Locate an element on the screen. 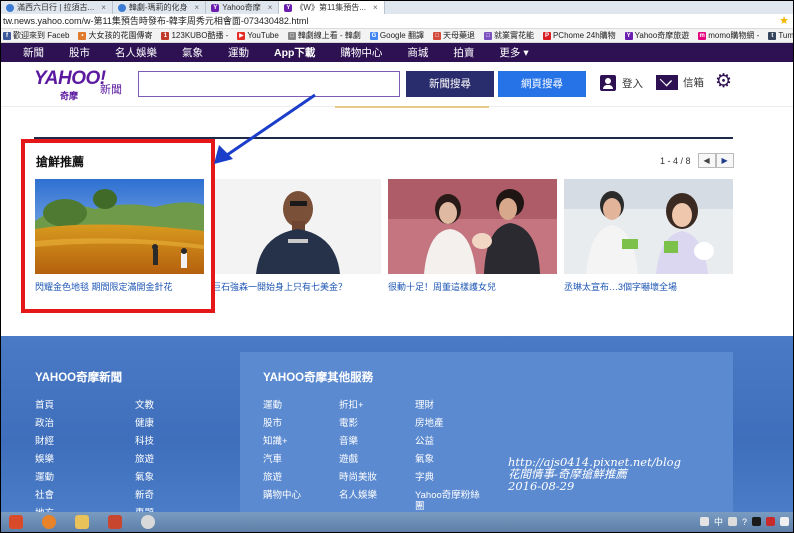 The image size is (794, 533). nav-item: 氣象 is located at coordinates (192, 52).